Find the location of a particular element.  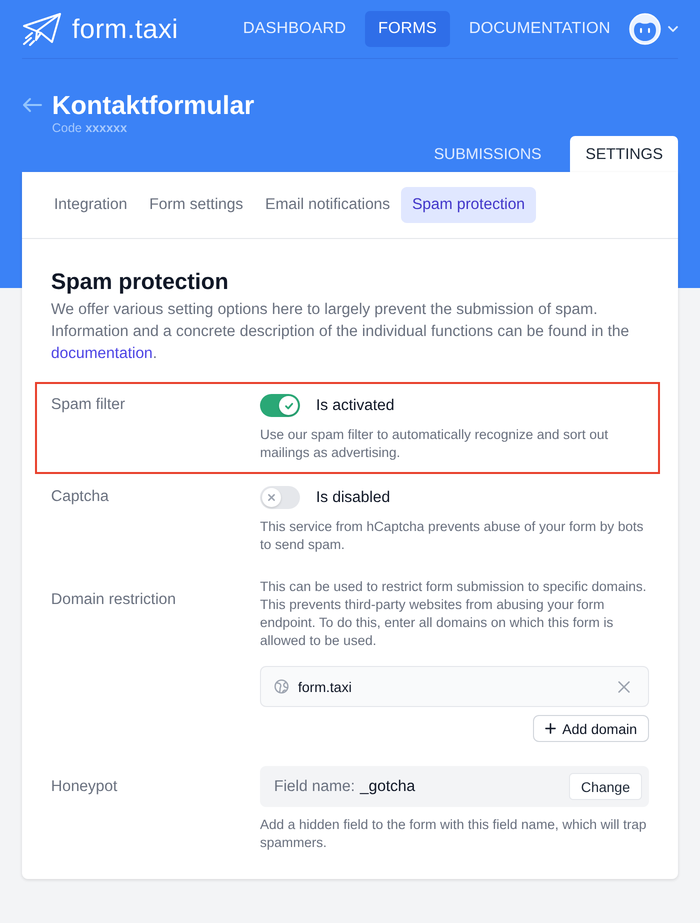

status-text: Is disabled is located at coordinates (353, 497).